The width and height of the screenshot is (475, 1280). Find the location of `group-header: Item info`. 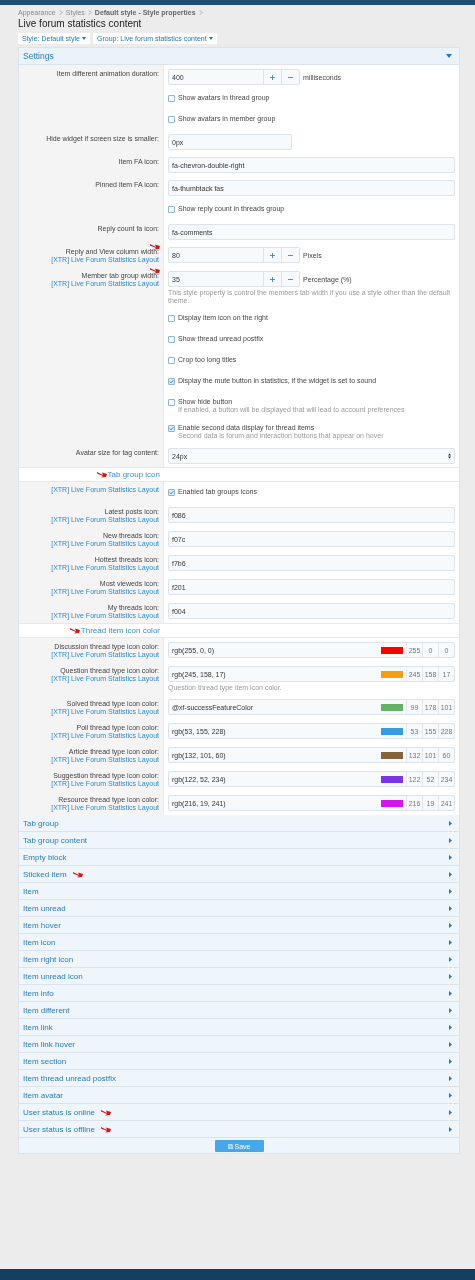

group-header: Item info is located at coordinates (239, 993).